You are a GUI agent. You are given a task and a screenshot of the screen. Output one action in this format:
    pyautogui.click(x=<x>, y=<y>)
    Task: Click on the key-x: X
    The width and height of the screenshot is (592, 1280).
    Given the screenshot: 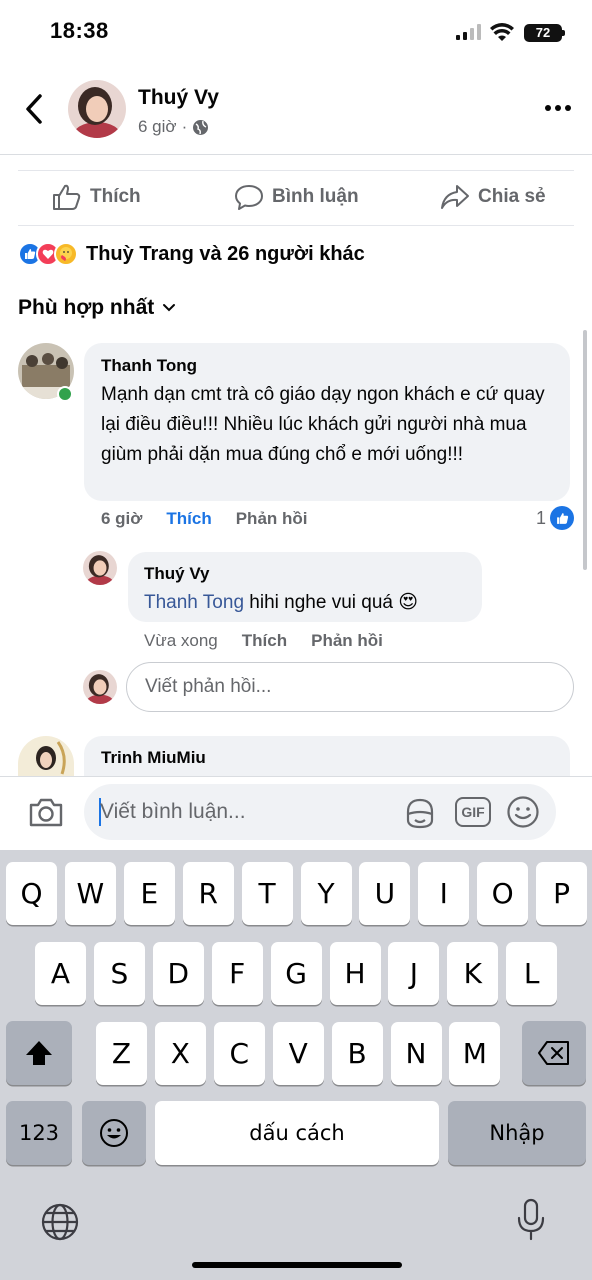 What is the action you would take?
    pyautogui.click(x=180, y=1053)
    